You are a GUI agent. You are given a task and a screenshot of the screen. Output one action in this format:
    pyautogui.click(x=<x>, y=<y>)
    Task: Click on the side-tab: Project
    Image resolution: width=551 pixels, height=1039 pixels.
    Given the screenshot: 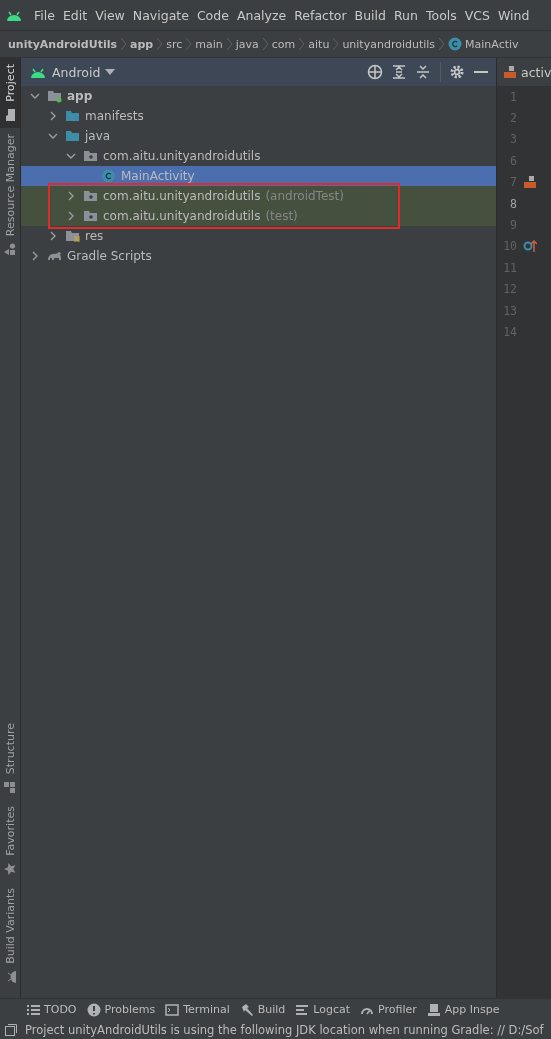 What is the action you would take?
    pyautogui.click(x=10, y=93)
    